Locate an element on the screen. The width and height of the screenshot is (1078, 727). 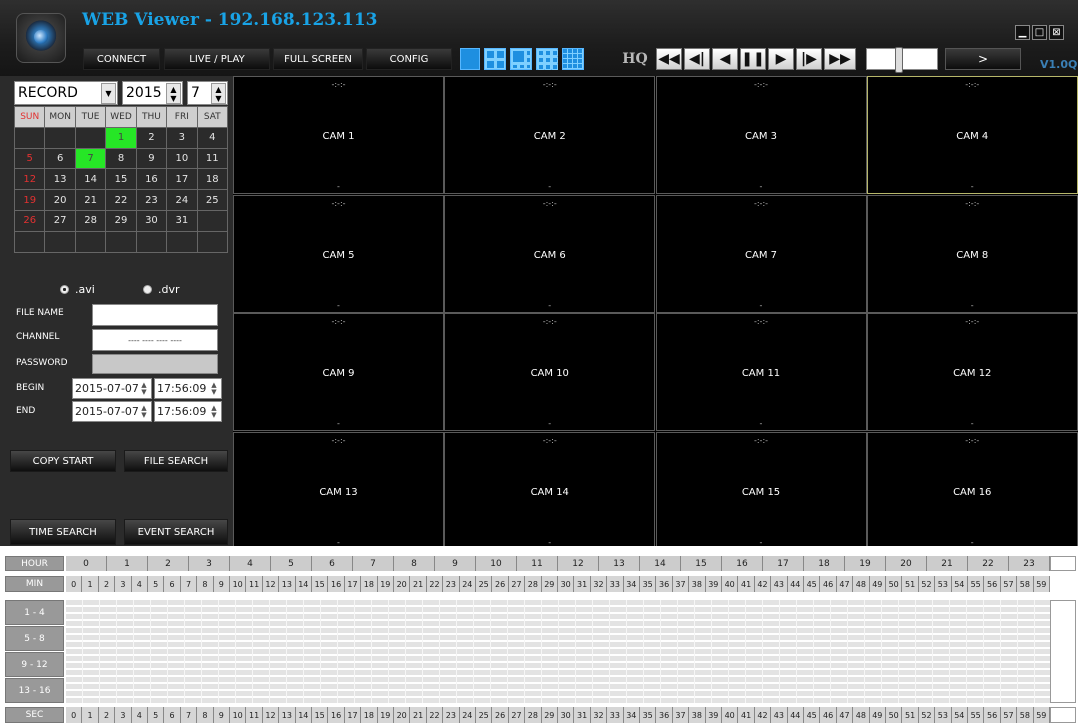
minute-tick: 14 is located at coordinates (303, 584).